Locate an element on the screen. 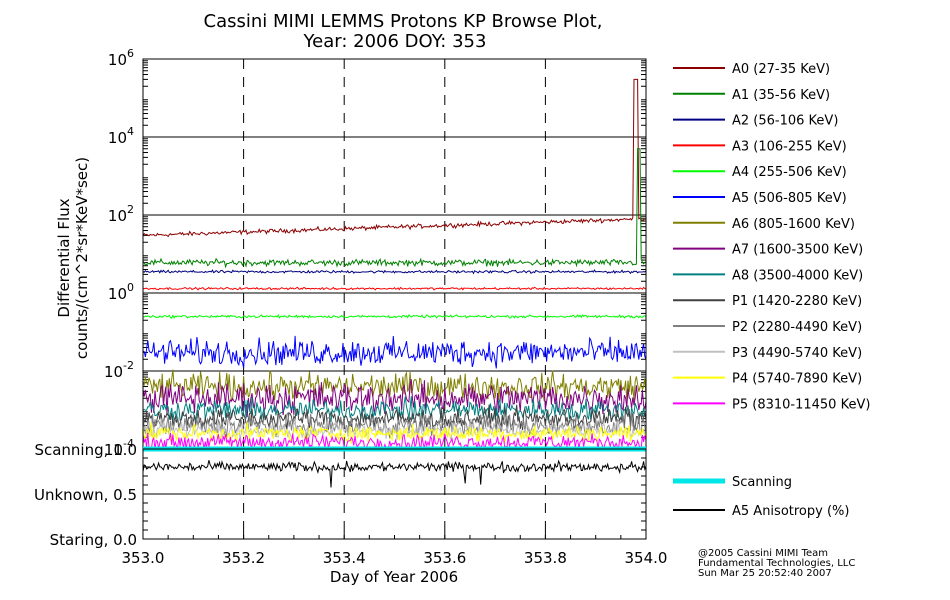  mode-y-labels: Scanning, 1.0 Unknown, 0.5 Staring, 0.0 is located at coordinates (85, 495).